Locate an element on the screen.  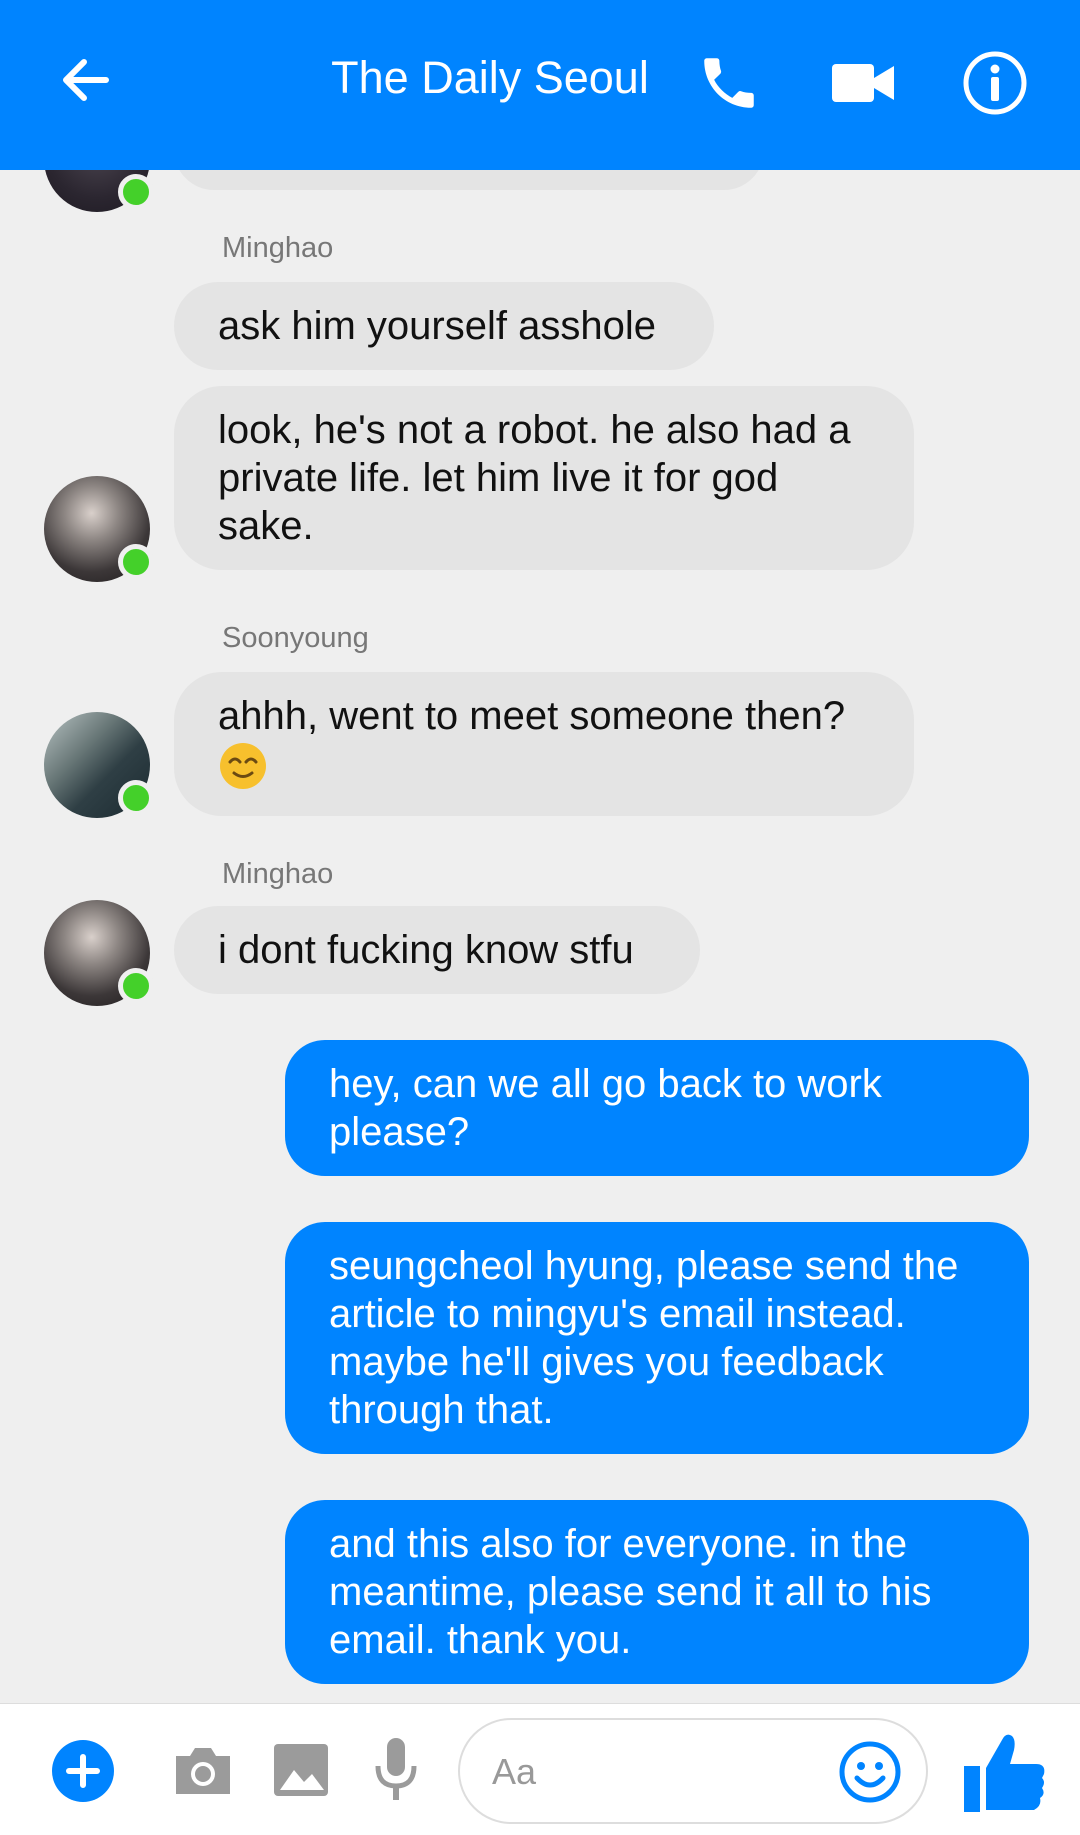
message-bubble: ask him yourself asshole is located at coordinates (444, 326).